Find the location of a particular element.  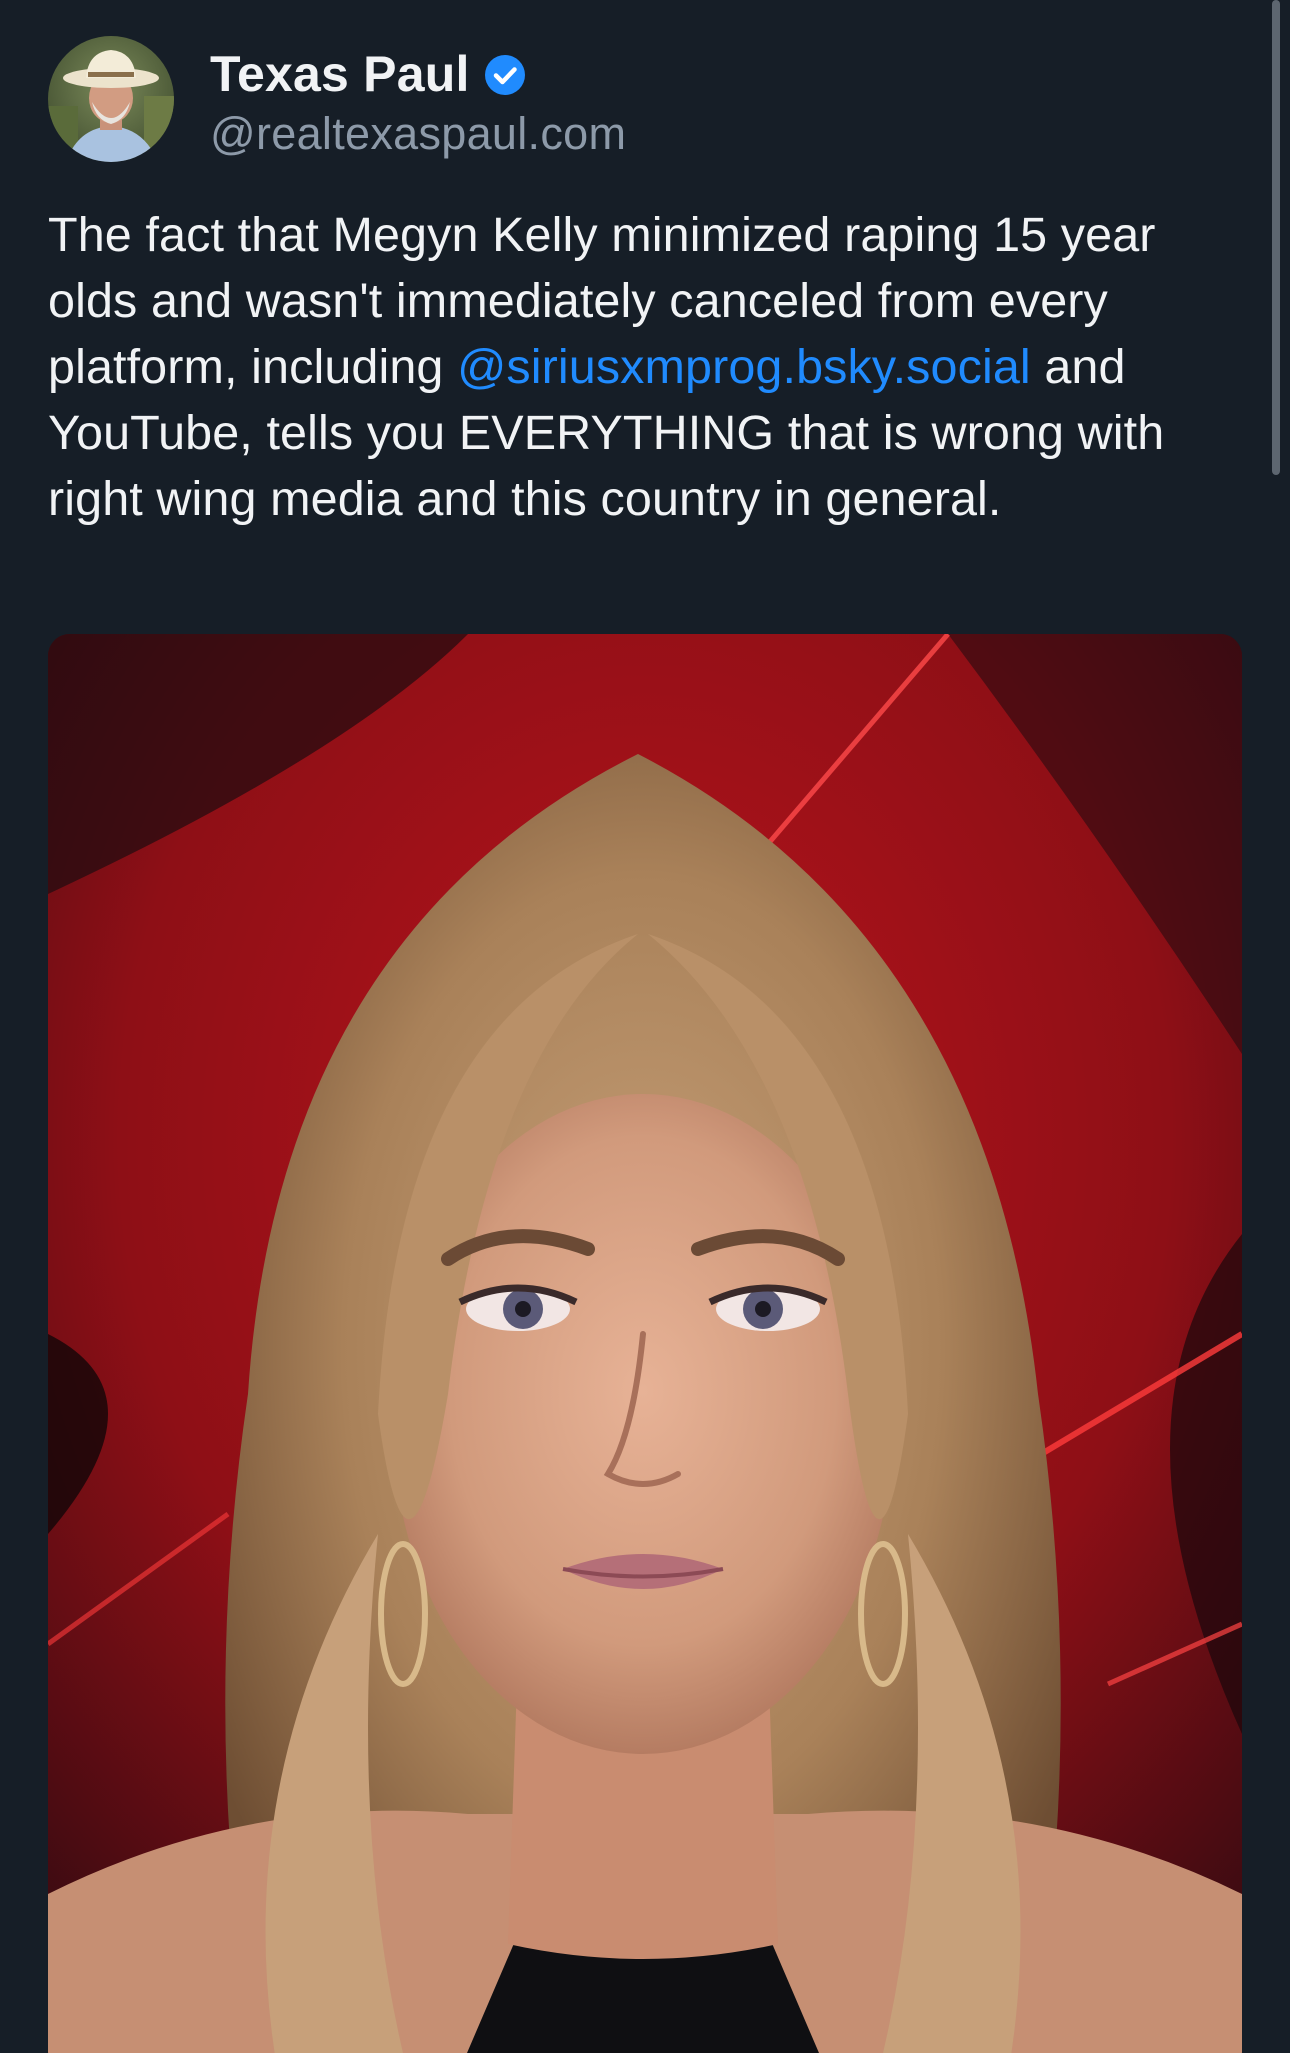

avatar-image is located at coordinates (111, 99).